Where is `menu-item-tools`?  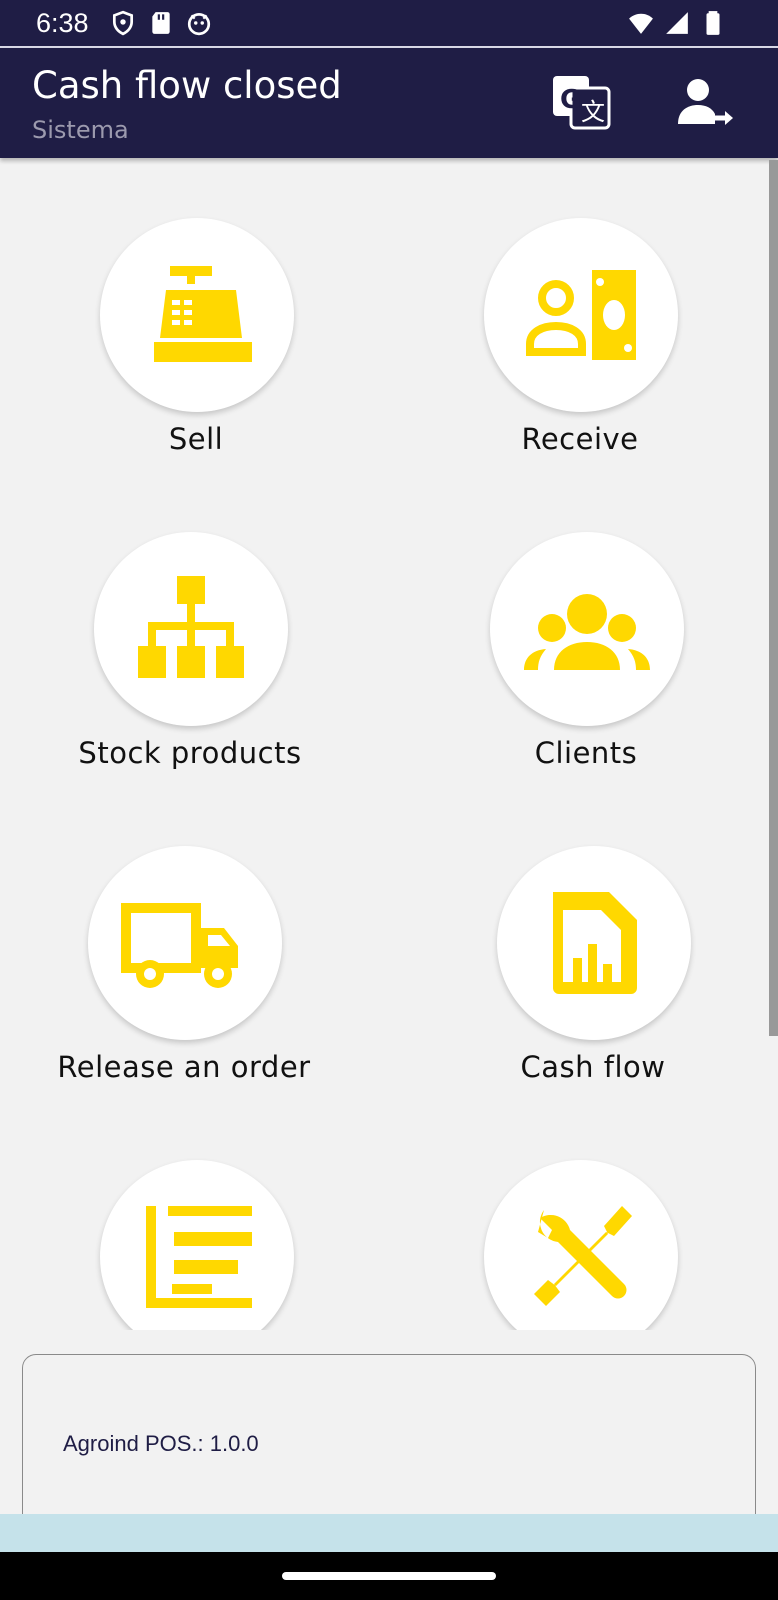 menu-item-tools is located at coordinates (580, 1245).